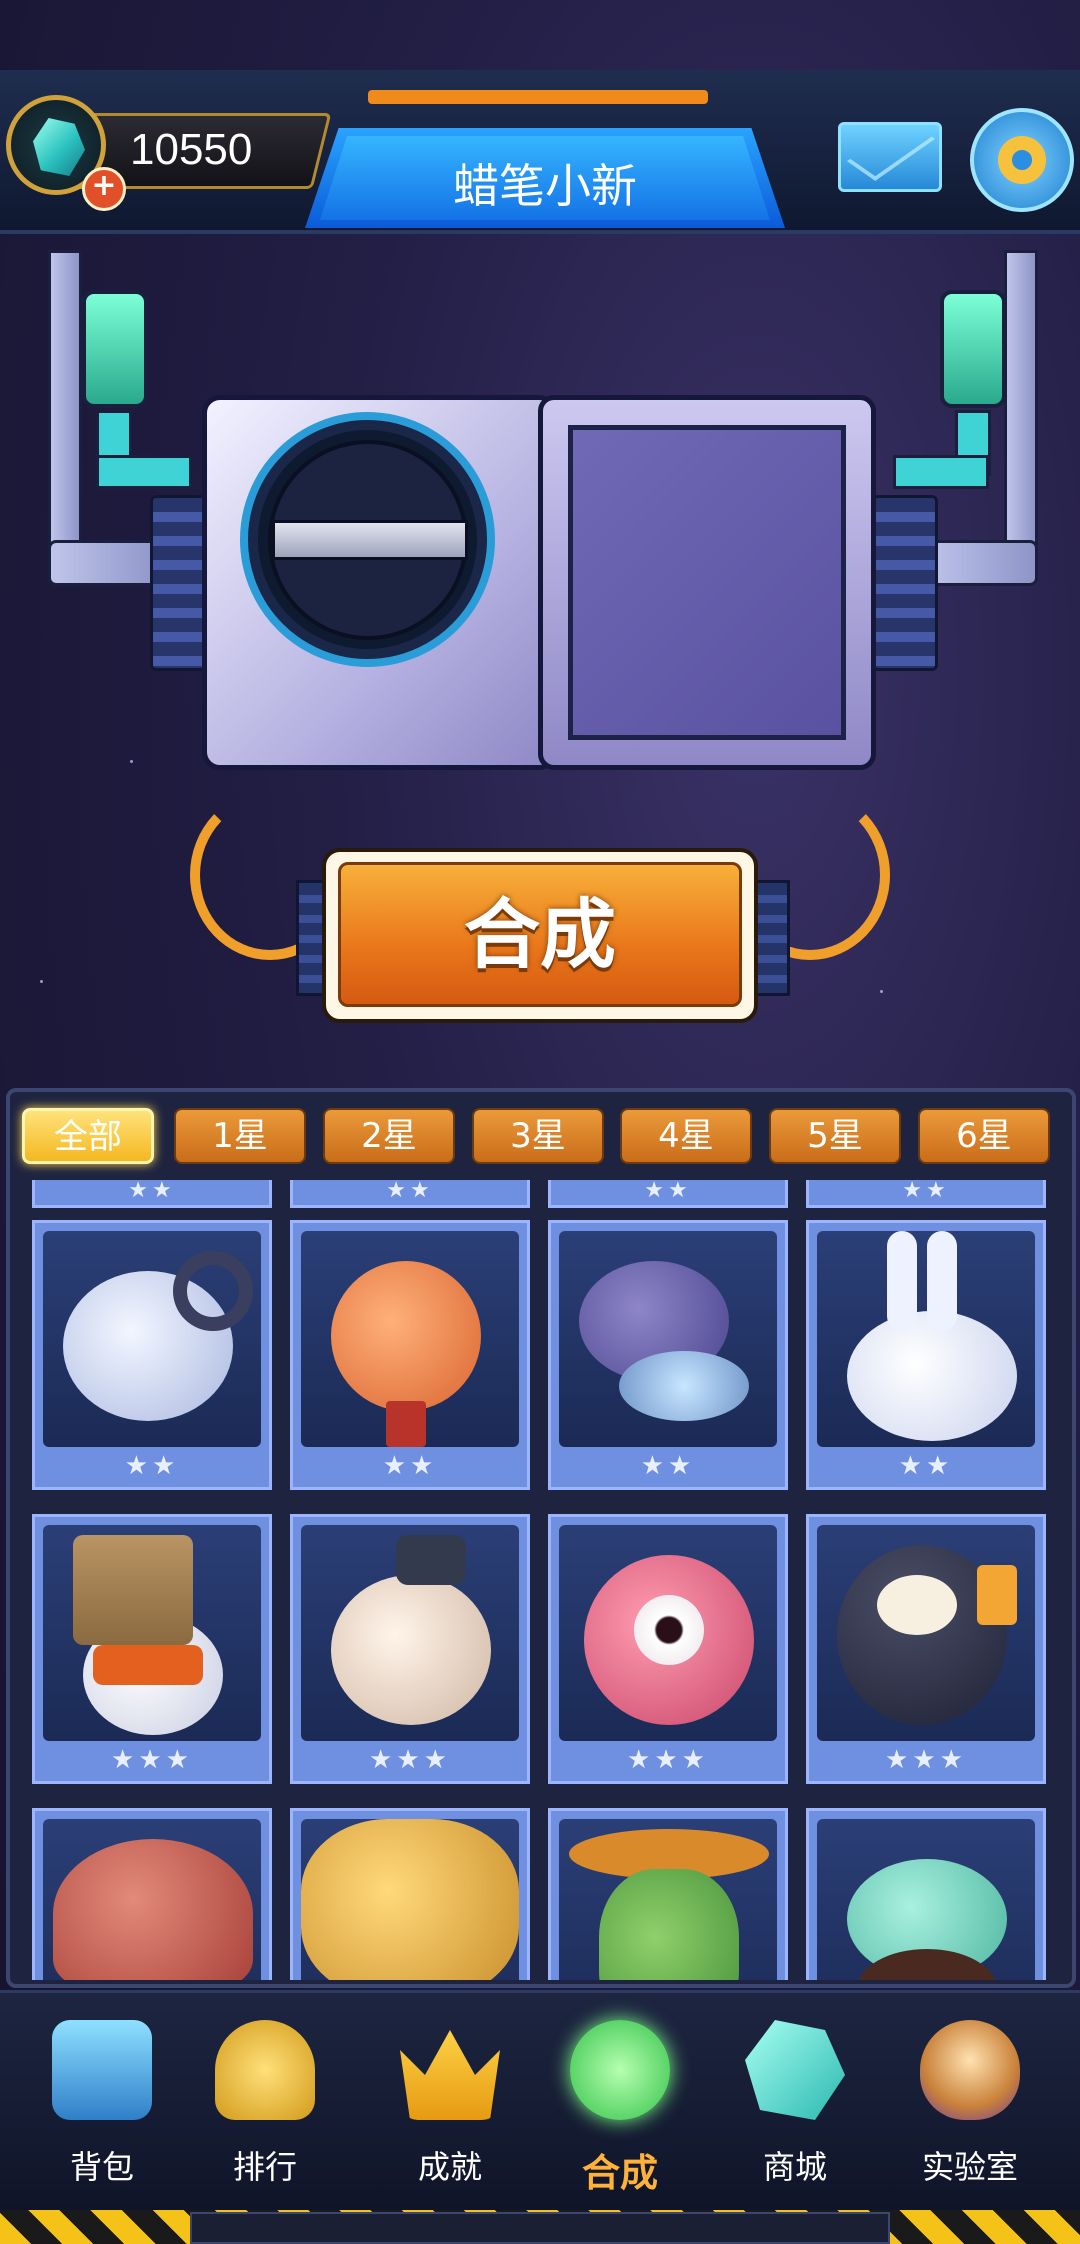  I want to click on juice-glass, so click(997, 1595).